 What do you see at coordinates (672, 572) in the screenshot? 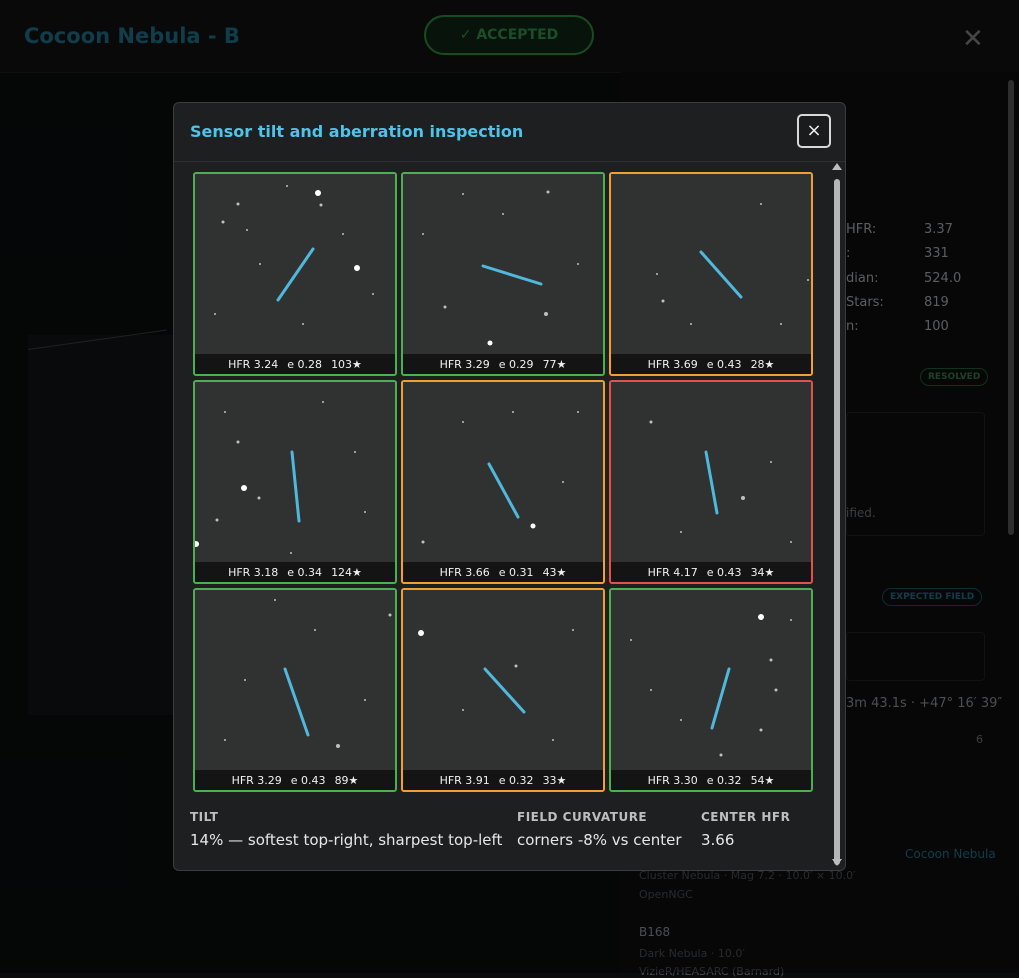
I see `hfr-value: HFR 4.17` at bounding box center [672, 572].